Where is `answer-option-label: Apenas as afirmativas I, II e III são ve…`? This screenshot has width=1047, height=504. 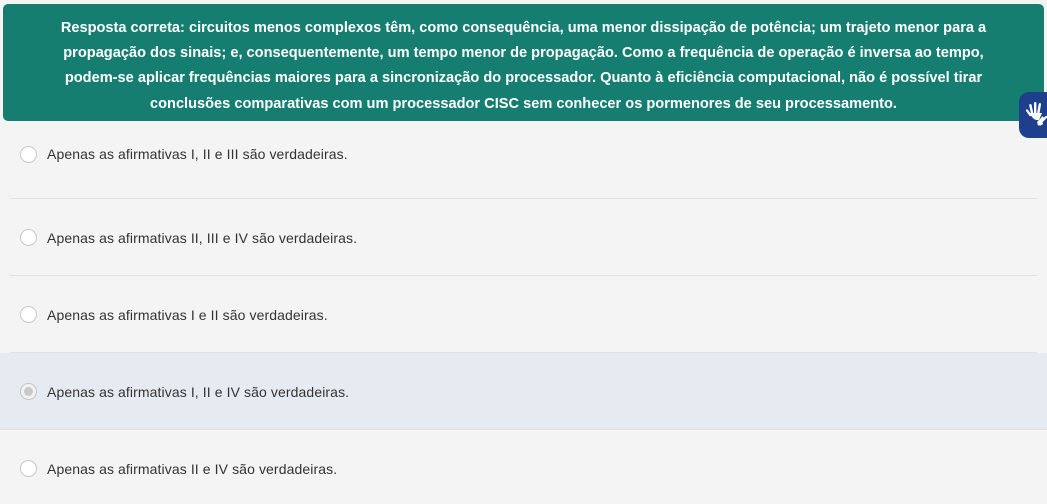
answer-option-label: Apenas as afirmativas I, II e III são ve… is located at coordinates (197, 154).